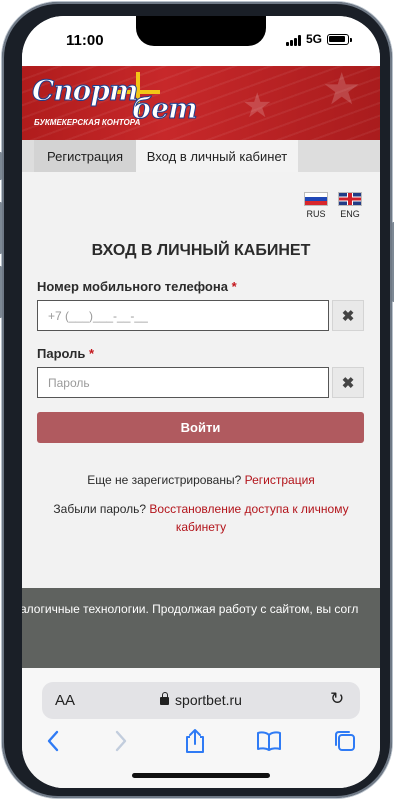 The image size is (394, 800). What do you see at coordinates (201, 31) in the screenshot?
I see `notch` at bounding box center [201, 31].